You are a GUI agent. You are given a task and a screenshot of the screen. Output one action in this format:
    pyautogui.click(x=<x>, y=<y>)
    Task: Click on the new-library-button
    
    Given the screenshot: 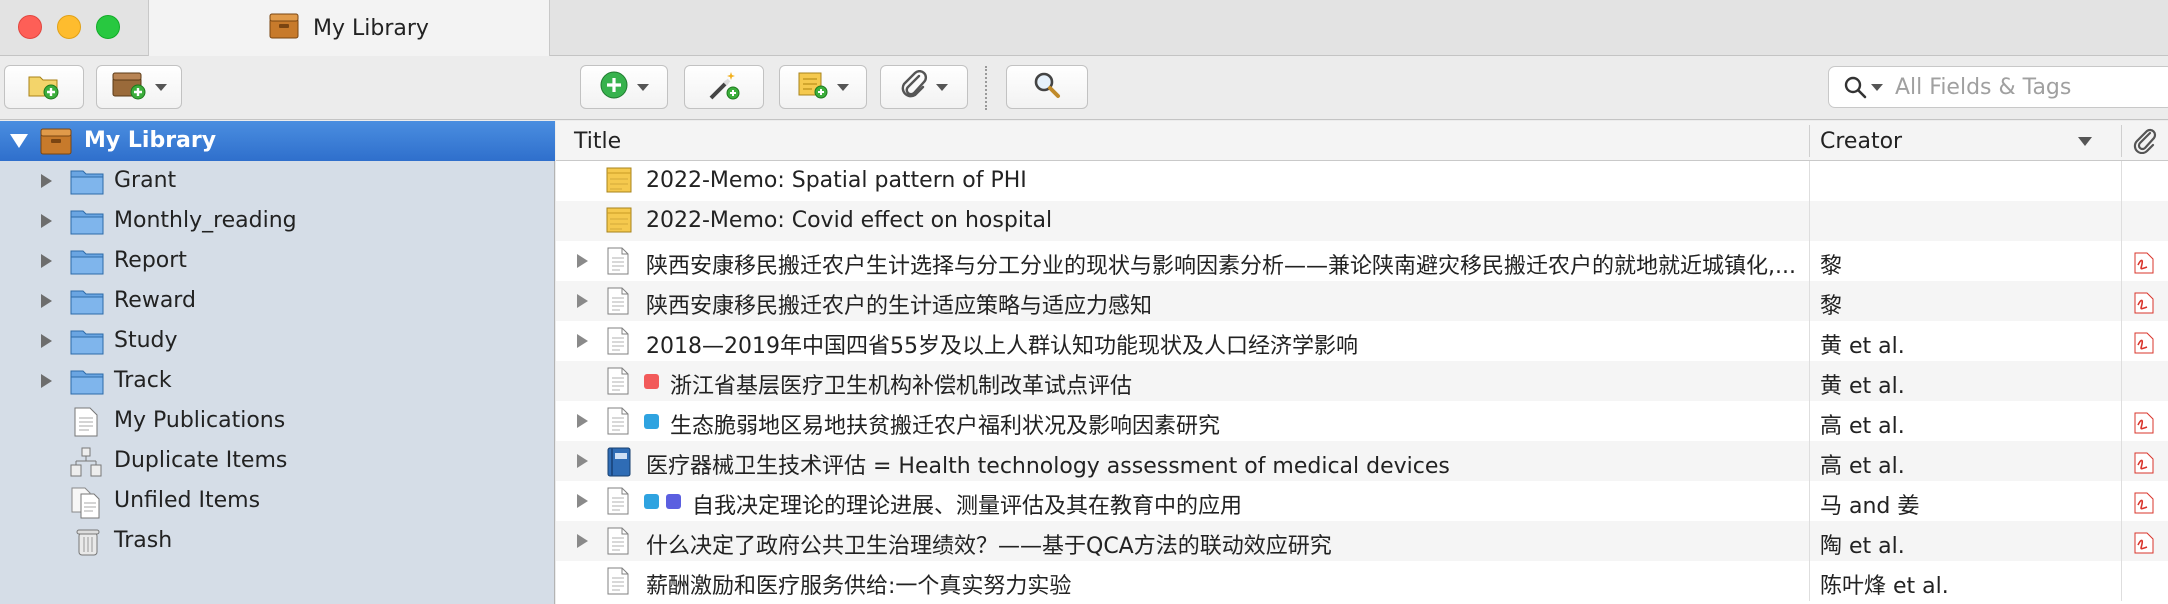 What is the action you would take?
    pyautogui.click(x=139, y=87)
    